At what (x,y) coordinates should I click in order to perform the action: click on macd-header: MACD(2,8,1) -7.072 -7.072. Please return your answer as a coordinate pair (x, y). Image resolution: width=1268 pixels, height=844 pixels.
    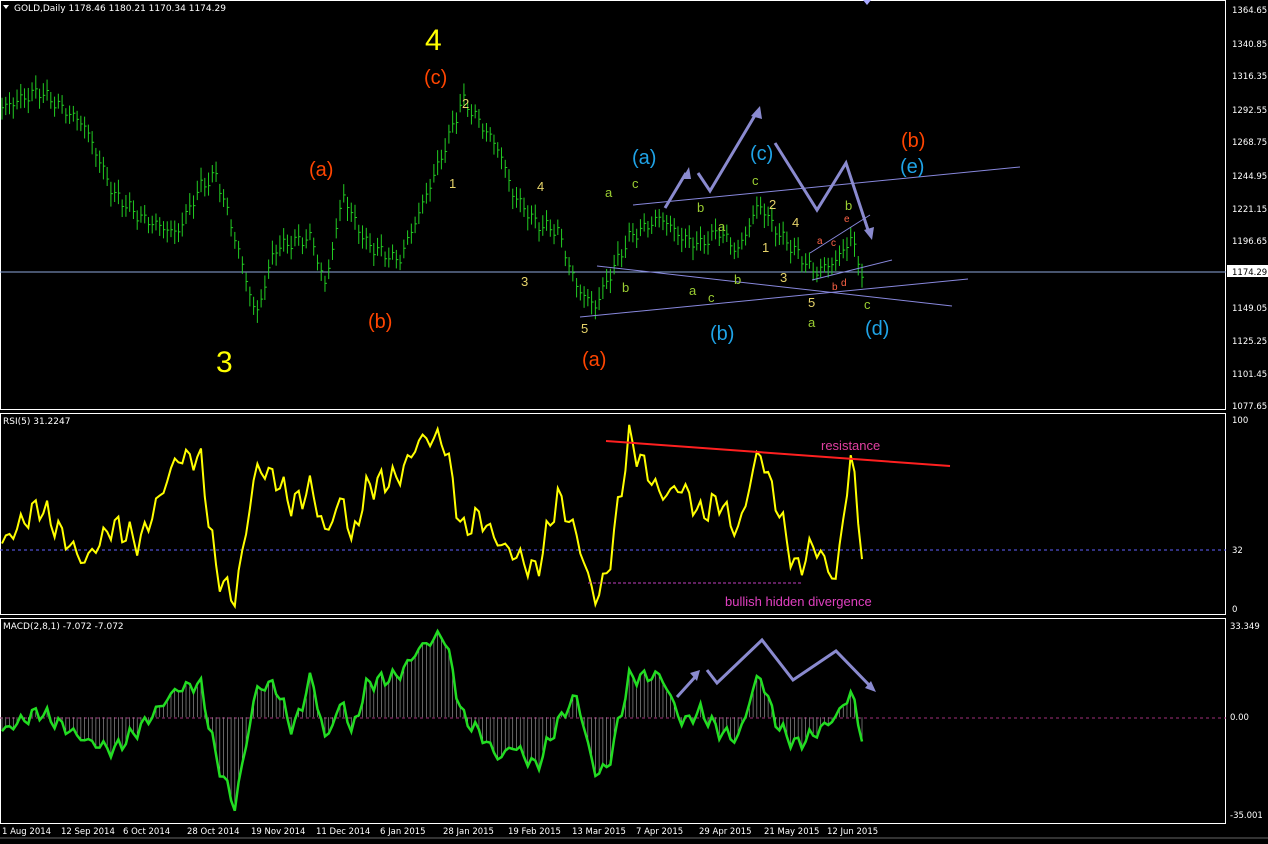
    Looking at the image, I should click on (63, 627).